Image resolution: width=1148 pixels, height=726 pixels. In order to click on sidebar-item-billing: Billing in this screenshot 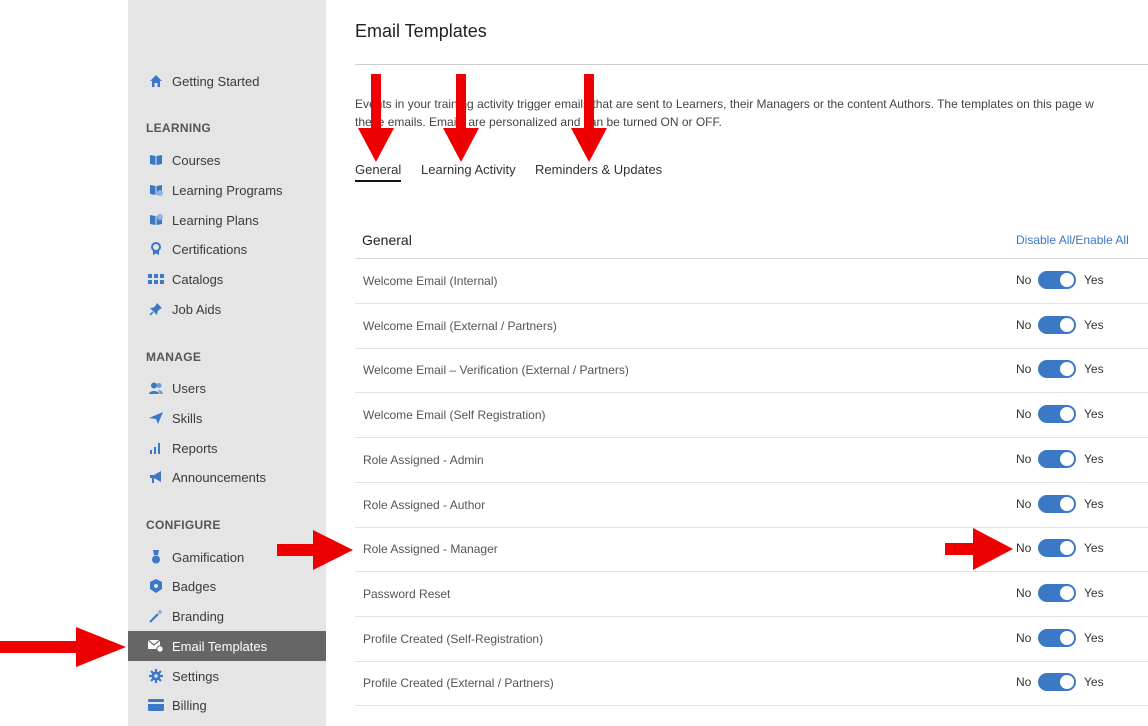, I will do `click(227, 705)`.